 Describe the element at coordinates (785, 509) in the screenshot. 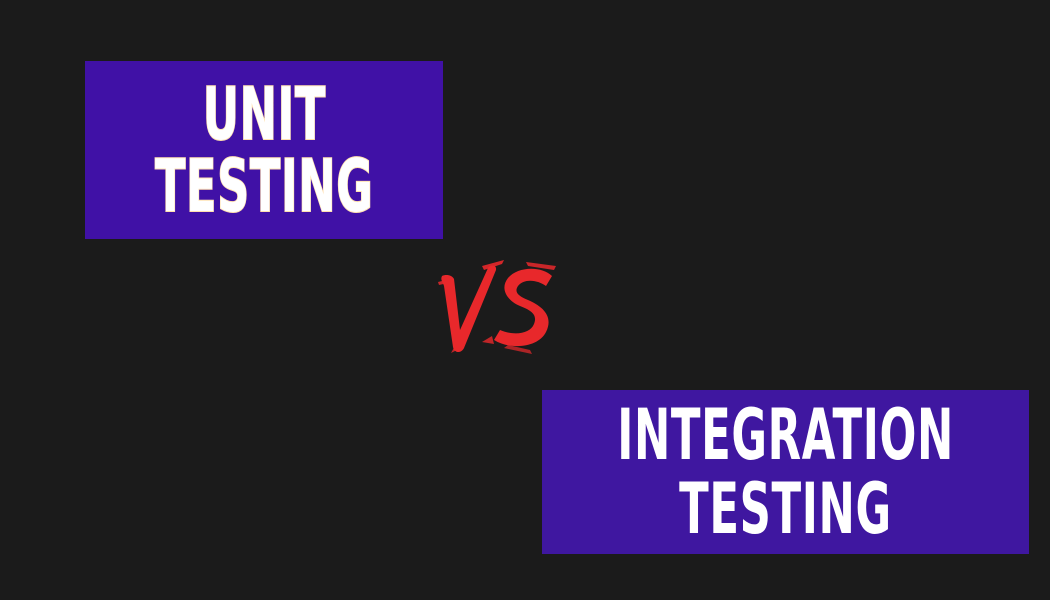

I see `integration-testing-line-2: TESTING` at that location.